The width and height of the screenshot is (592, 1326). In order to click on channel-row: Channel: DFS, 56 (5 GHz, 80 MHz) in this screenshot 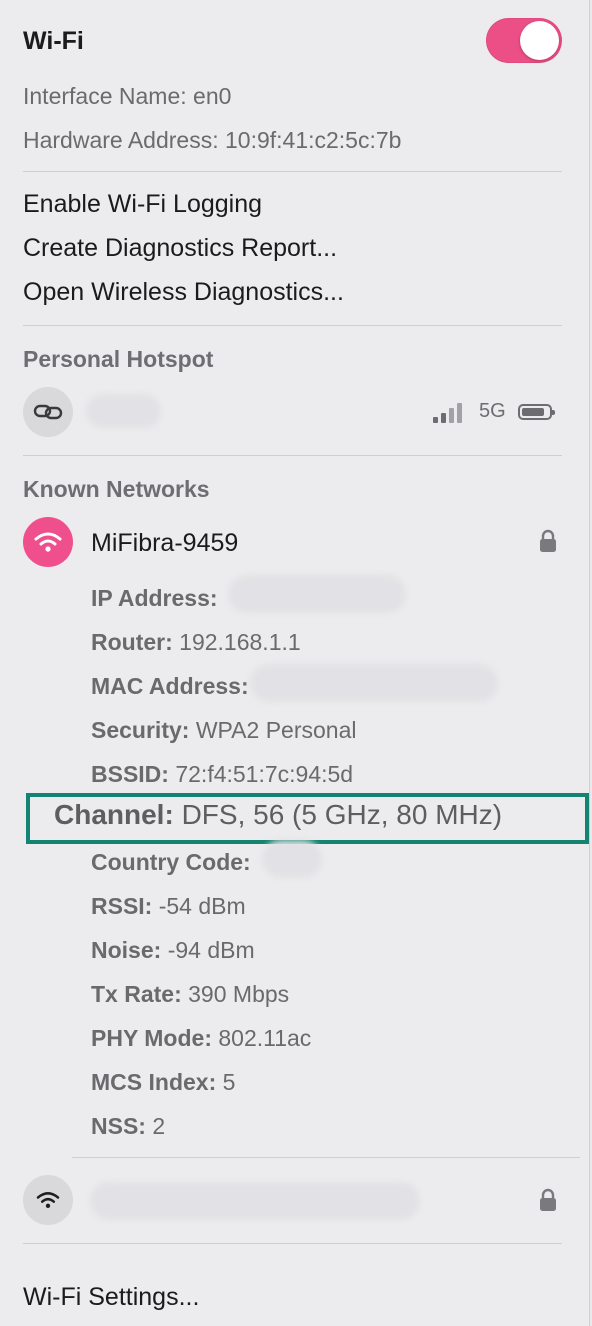, I will do `click(278, 815)`.